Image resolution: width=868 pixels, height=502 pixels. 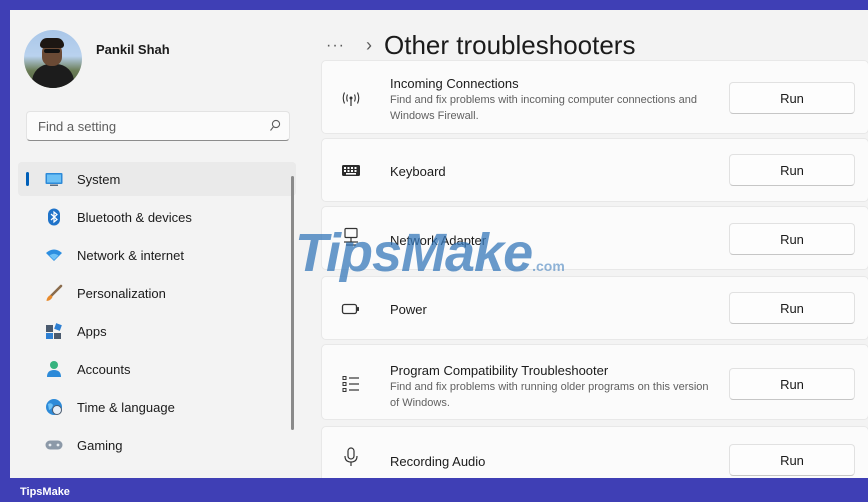 I want to click on sidebar-item-label: Personalization, so click(x=121, y=293).